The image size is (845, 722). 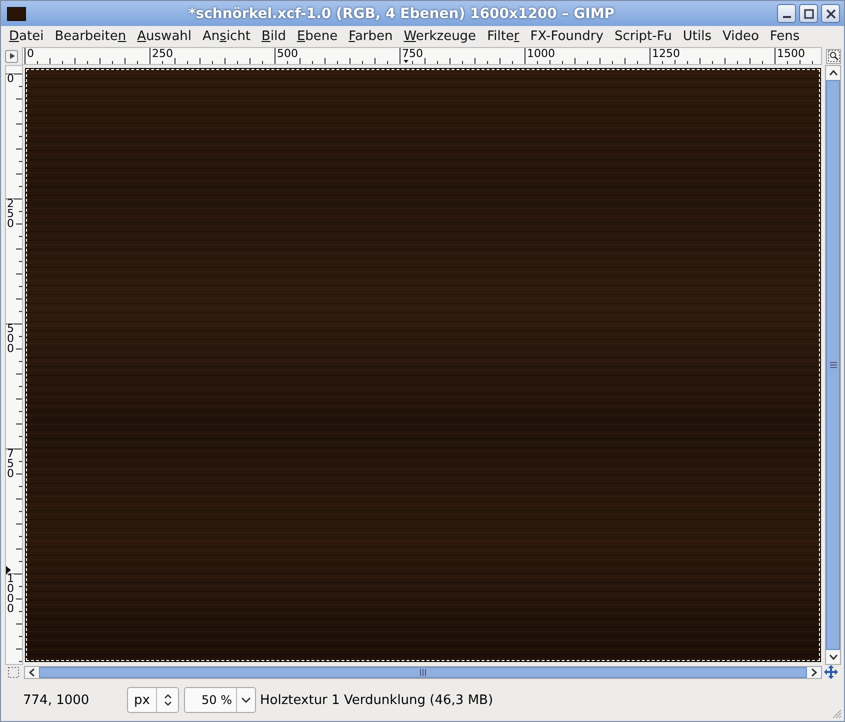 I want to click on menu-item: FX-Foundry, so click(x=567, y=36).